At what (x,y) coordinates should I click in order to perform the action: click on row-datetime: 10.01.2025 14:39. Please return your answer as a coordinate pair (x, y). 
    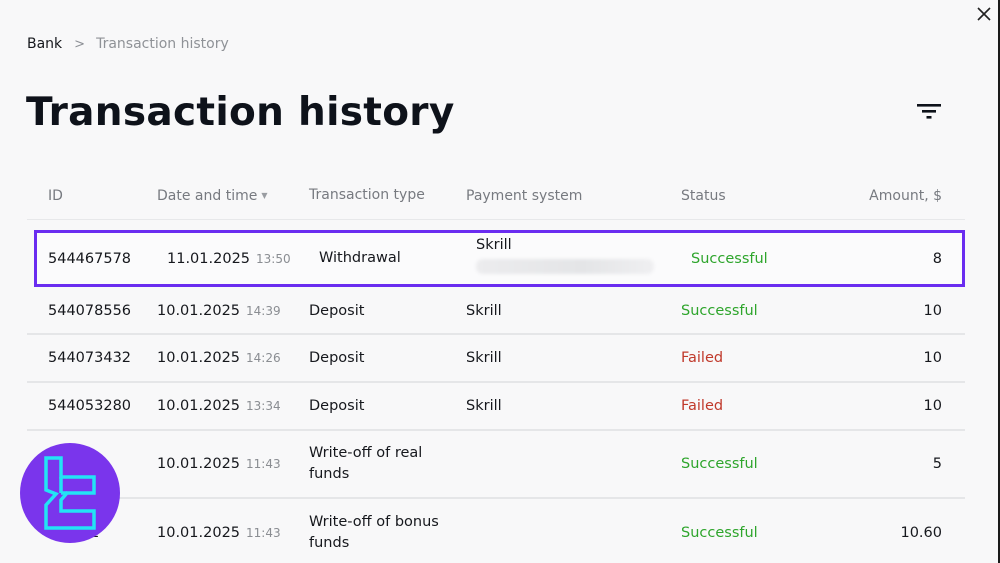
    Looking at the image, I should click on (233, 311).